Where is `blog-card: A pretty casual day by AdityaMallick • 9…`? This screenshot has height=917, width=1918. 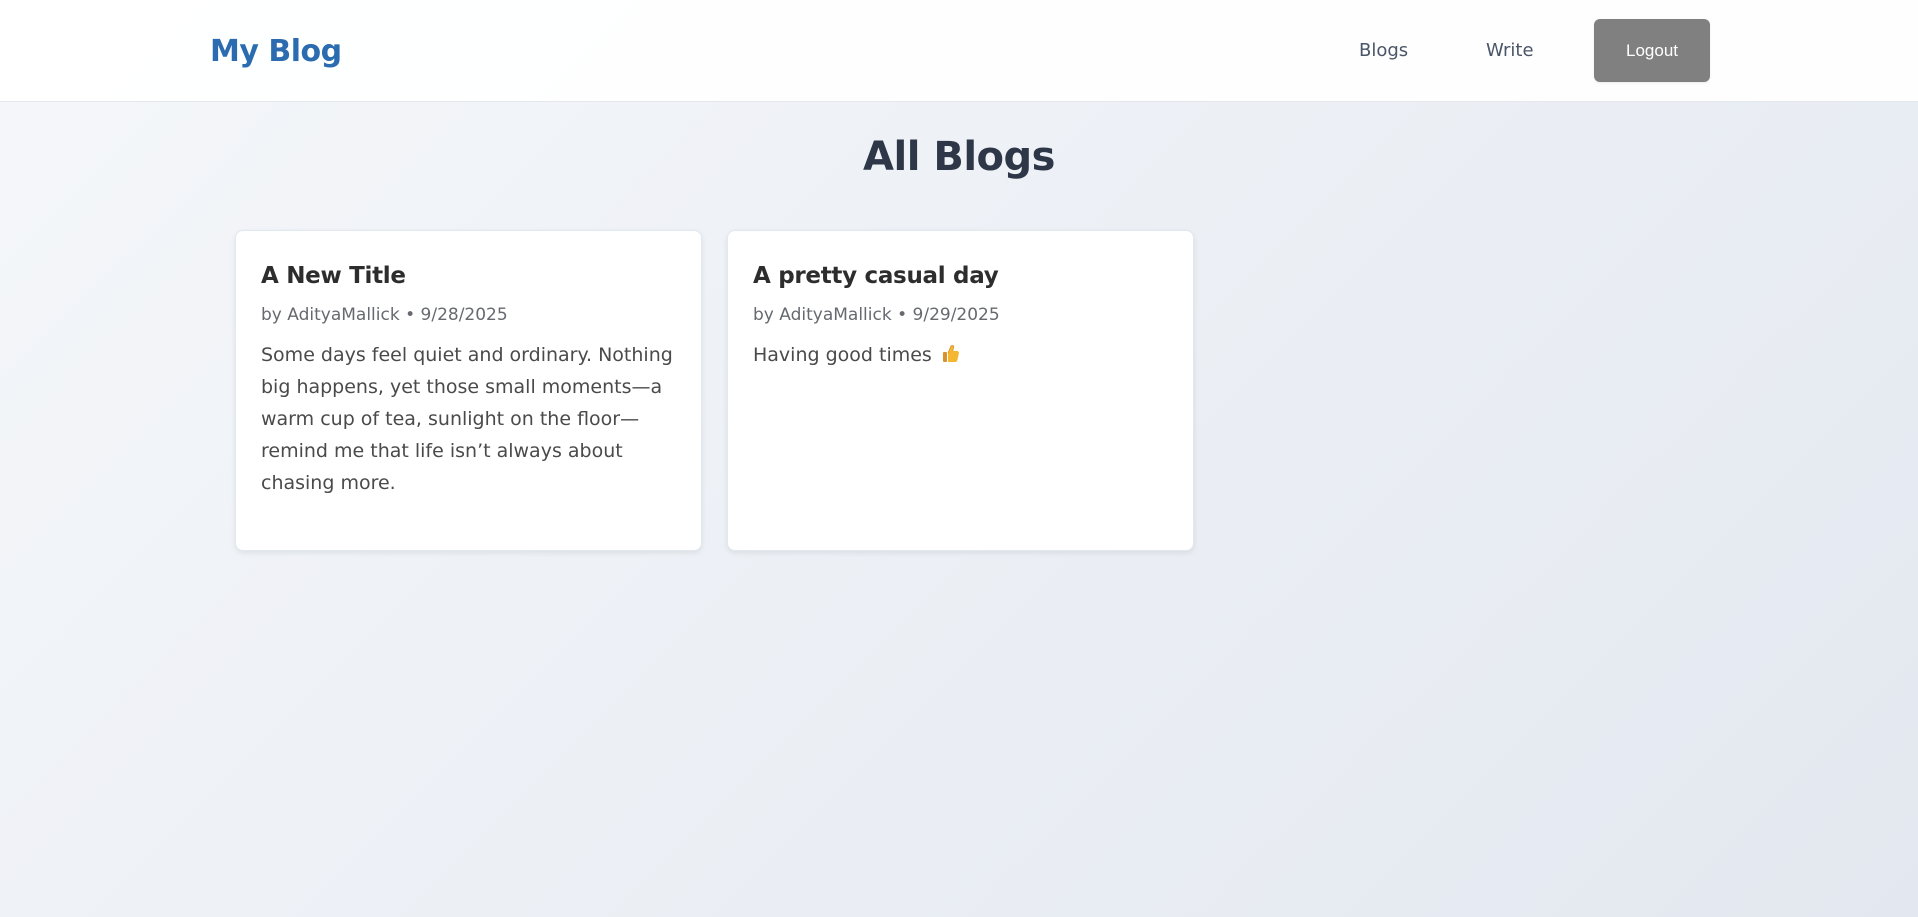 blog-card: A pretty casual day by AdityaMallick • 9… is located at coordinates (960, 390).